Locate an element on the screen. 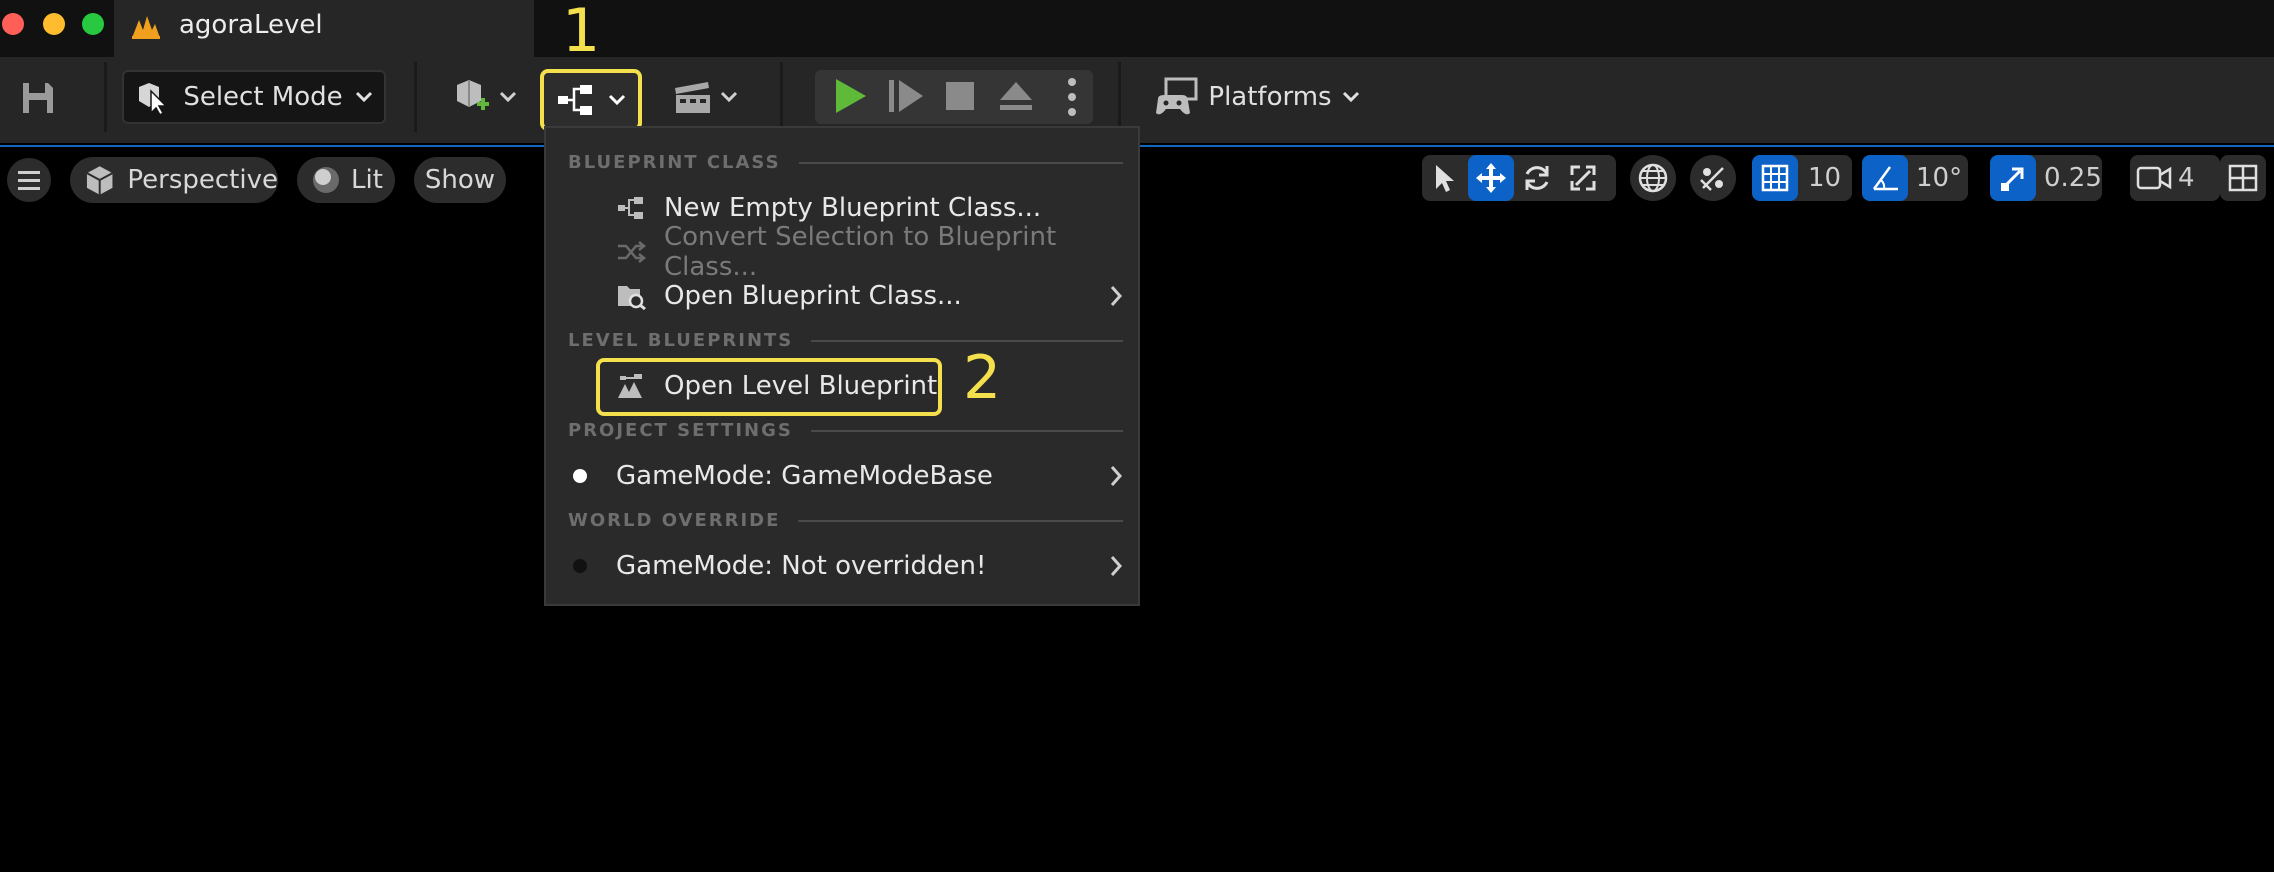 The height and width of the screenshot is (872, 2274). grid-snap-toggle is located at coordinates (1775, 178).